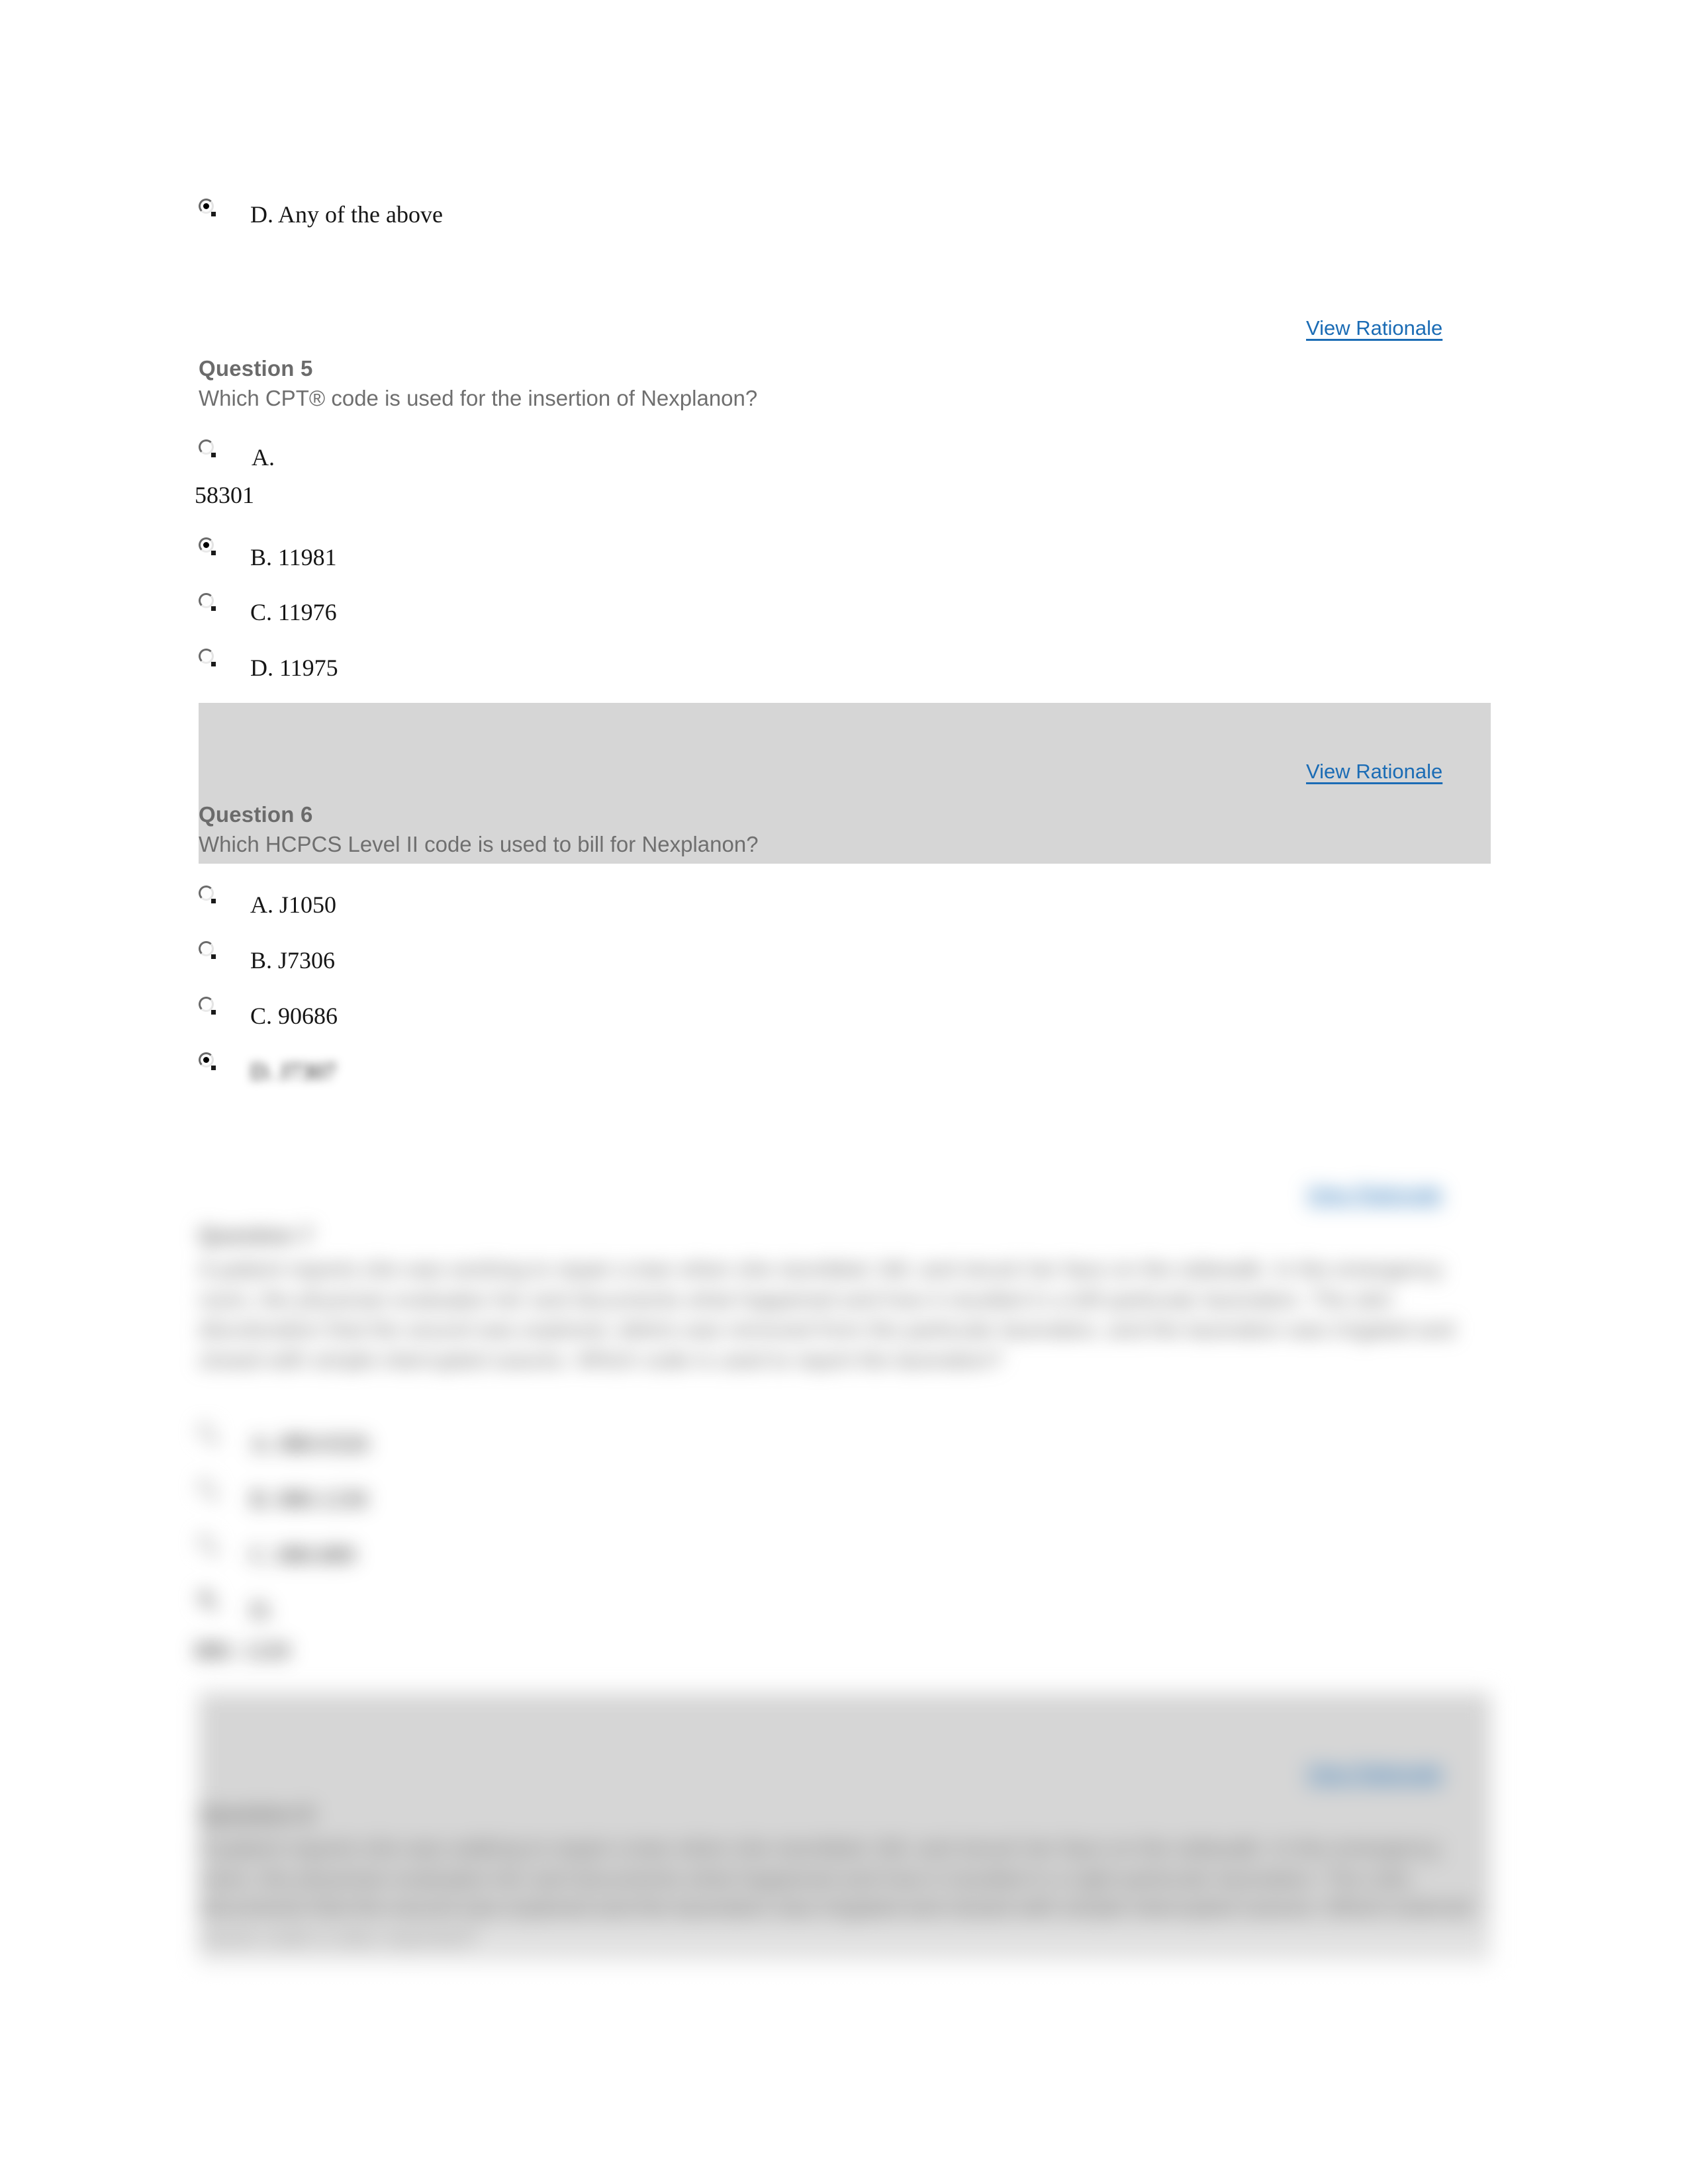 This screenshot has height=2184, width=1688. Describe the element at coordinates (561, 1627) in the screenshot. I see `question-7-option-d: D. 880. 1220` at that location.